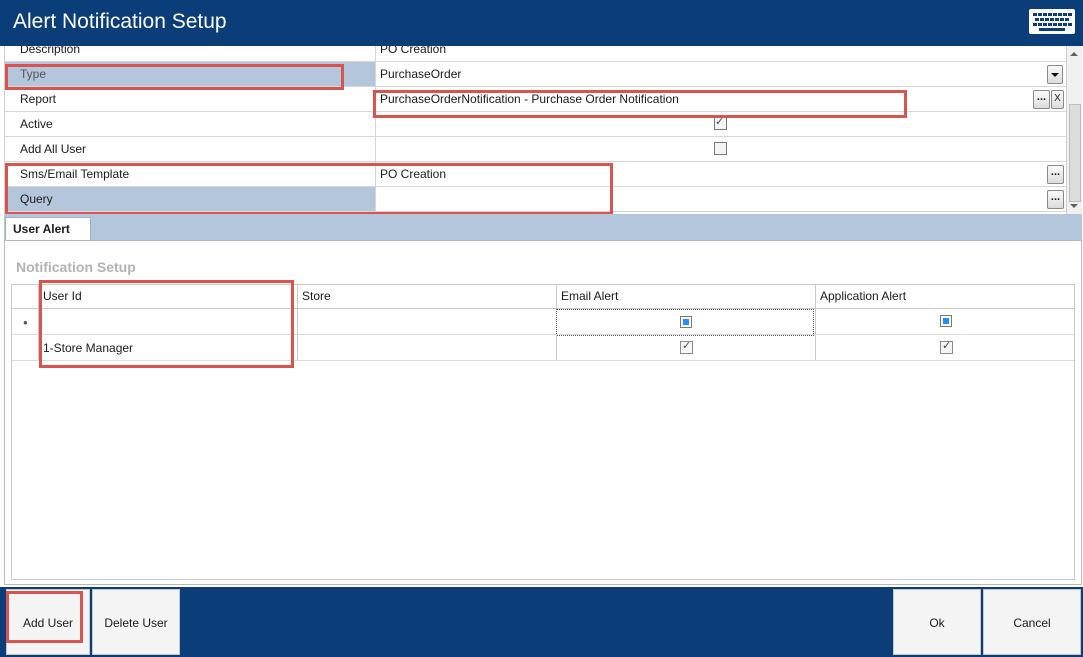  What do you see at coordinates (120, 21) in the screenshot?
I see `window-title: Alert Notification Setup` at bounding box center [120, 21].